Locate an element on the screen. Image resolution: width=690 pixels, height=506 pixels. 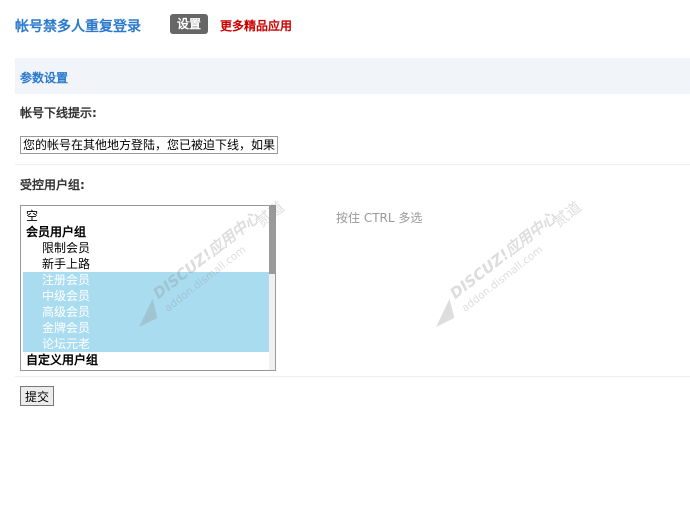
tab-settings: 设置 is located at coordinates (189, 24).